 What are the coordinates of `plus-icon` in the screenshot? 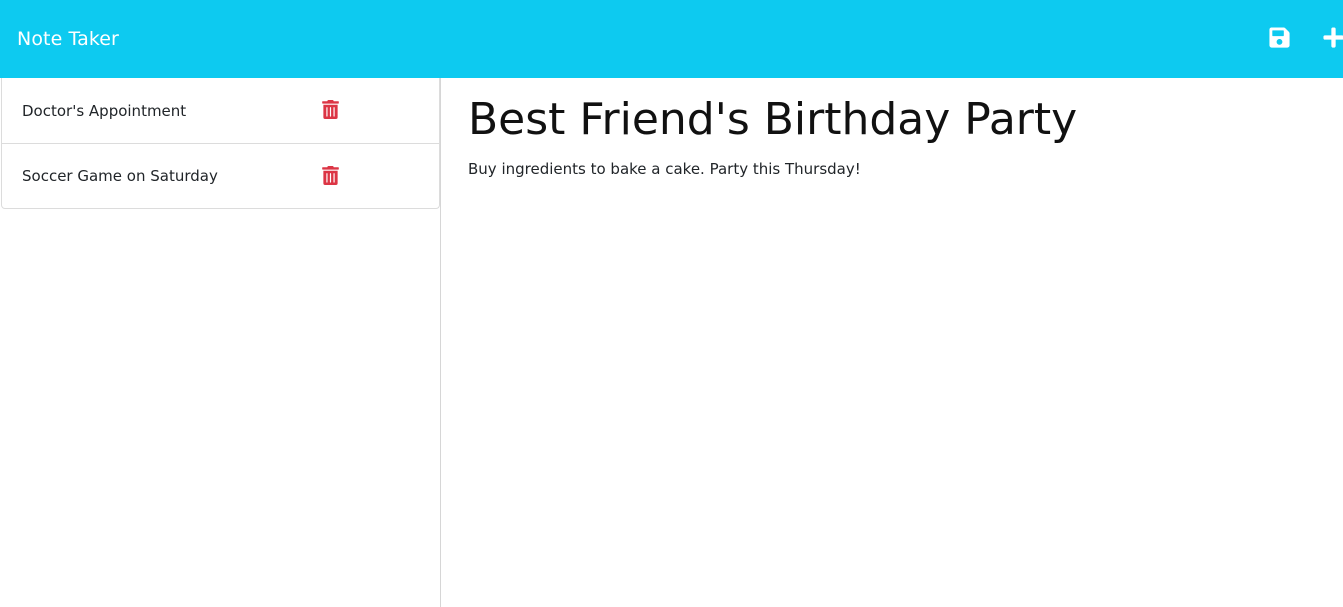 It's located at (1332, 39).